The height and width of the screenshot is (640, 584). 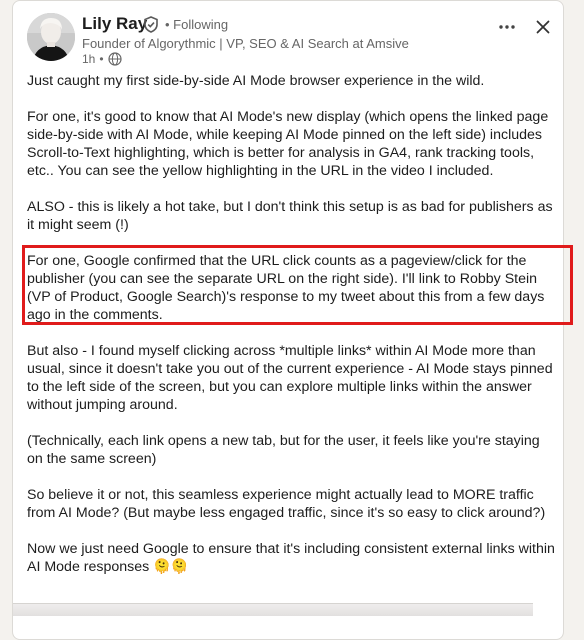 I want to click on author-avatar, so click(x=51, y=37).